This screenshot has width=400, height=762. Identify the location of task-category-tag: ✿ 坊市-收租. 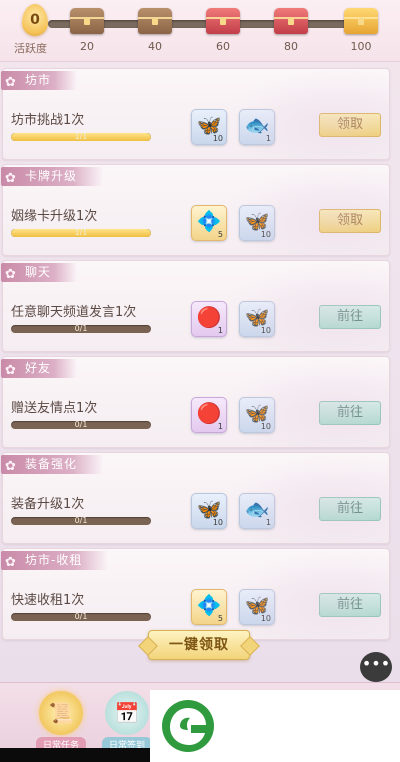
(55, 560).